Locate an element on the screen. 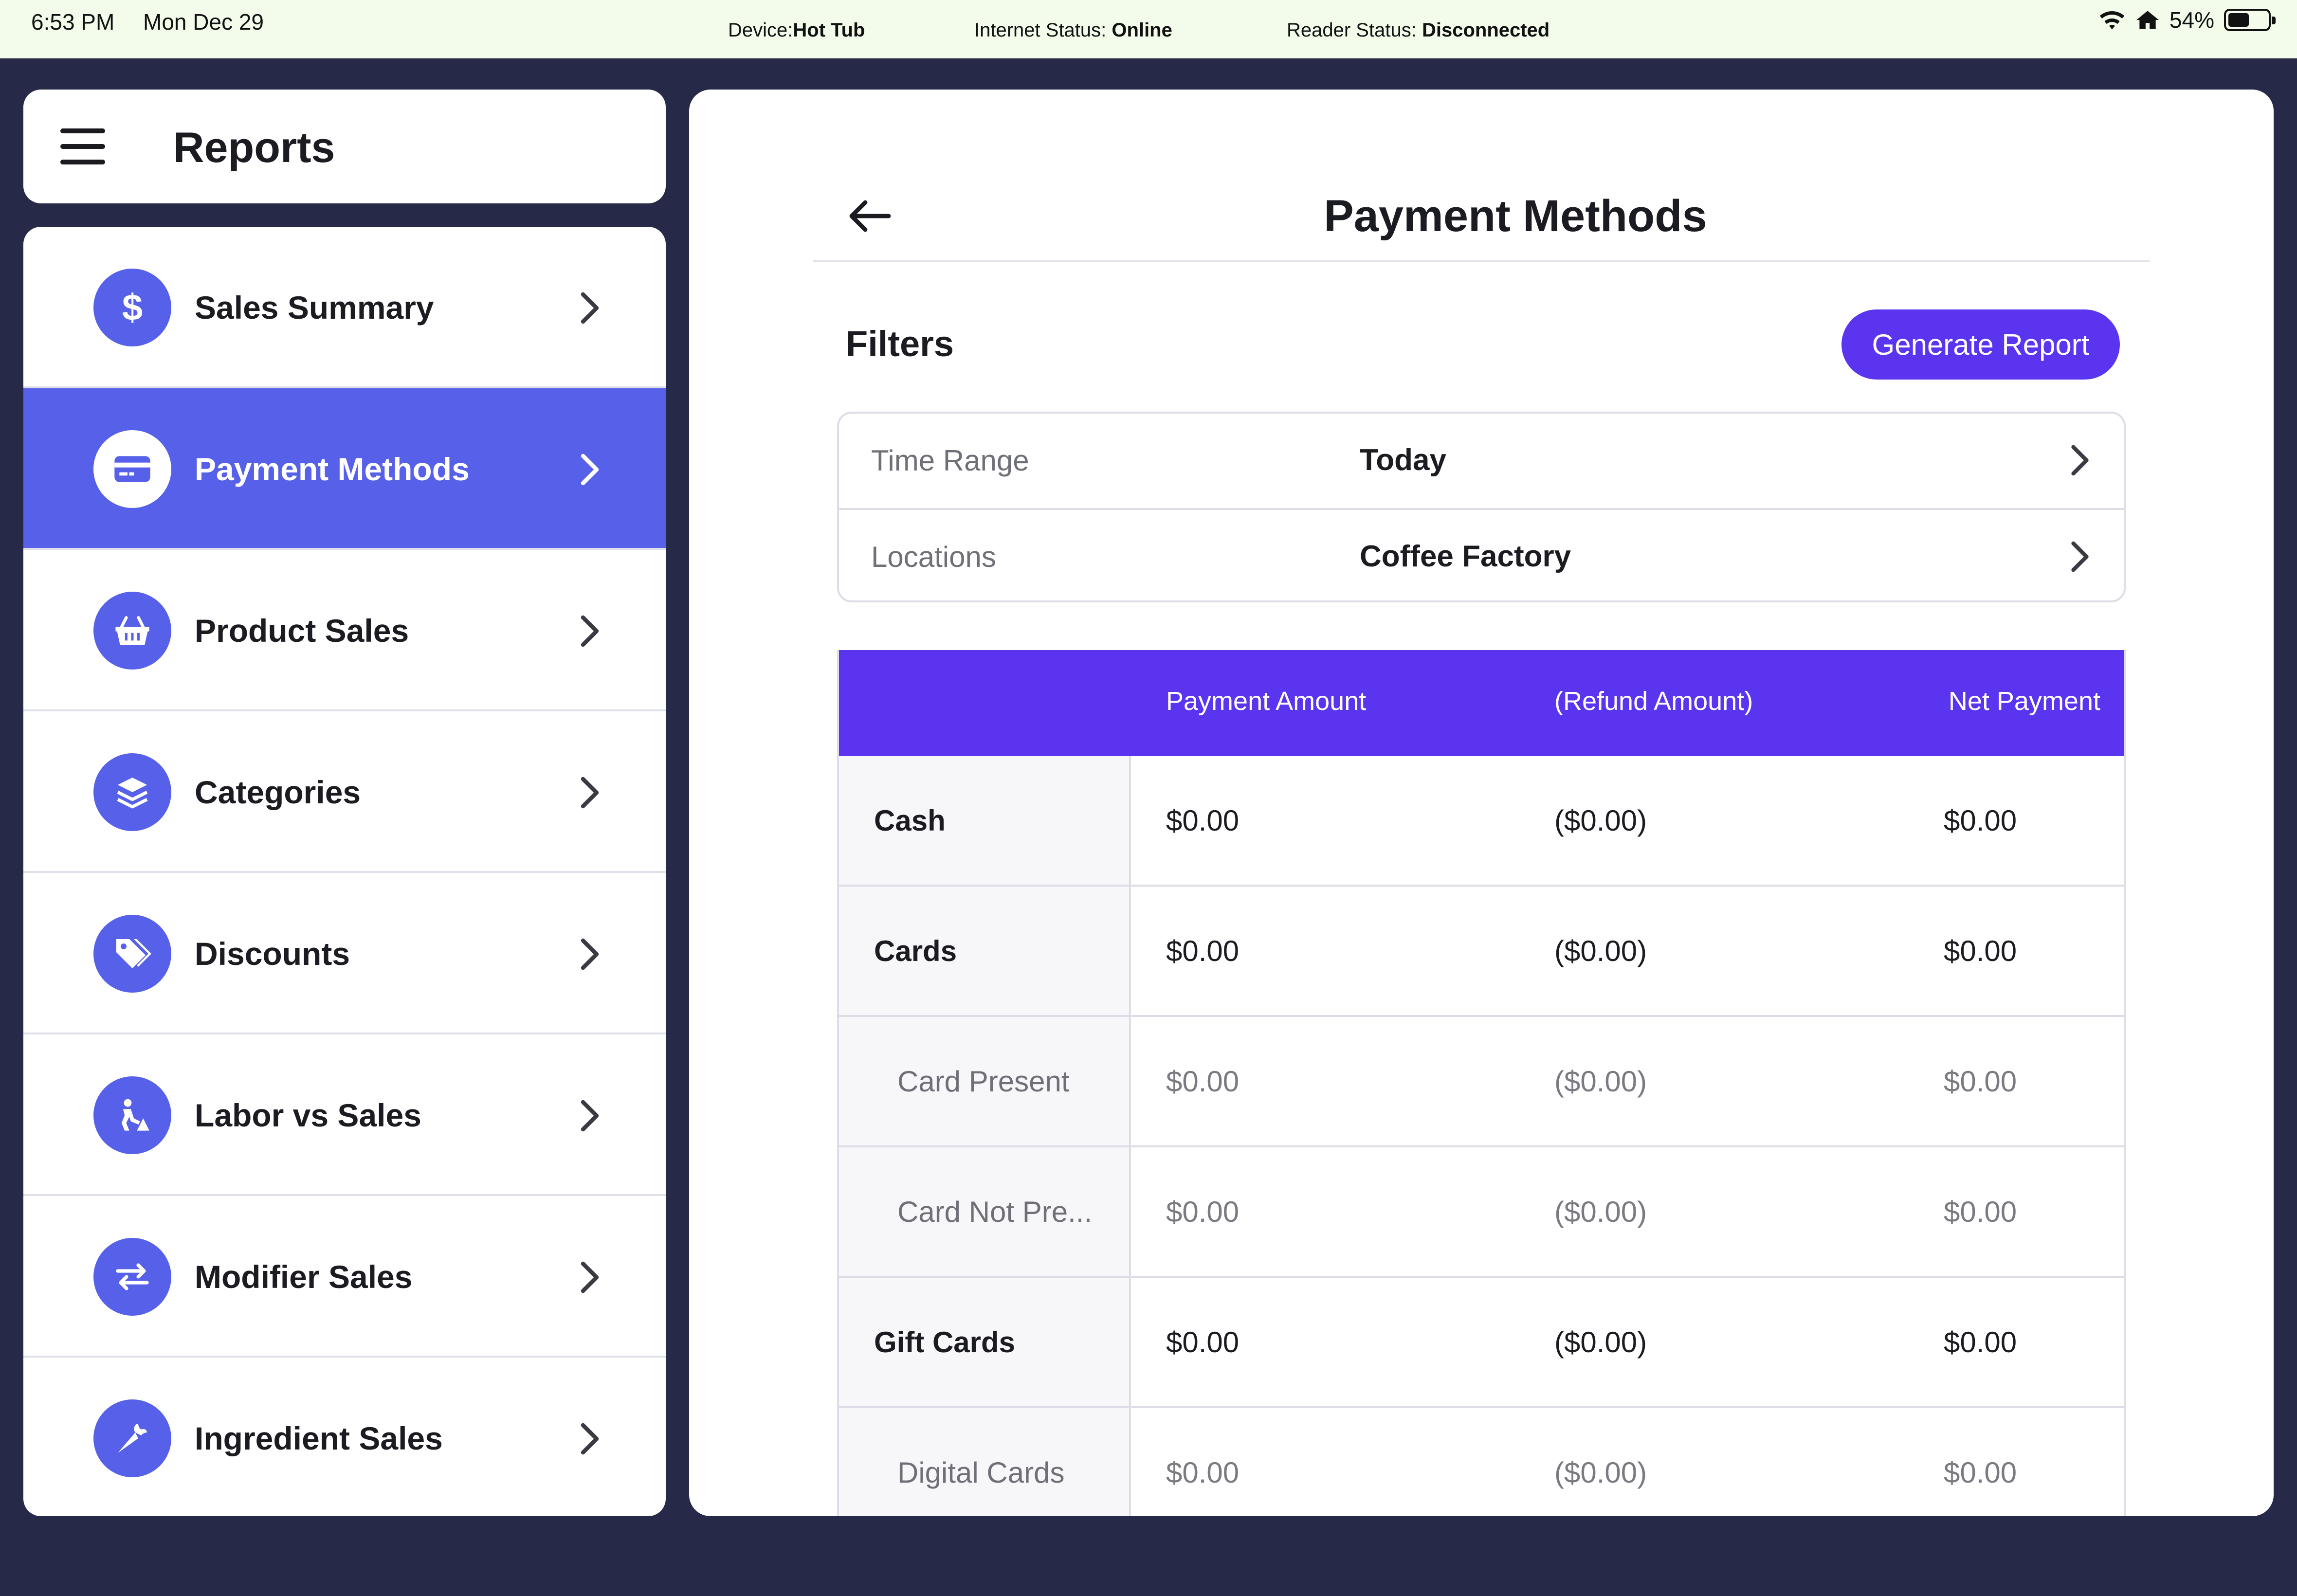 The image size is (2297, 1596). reader-status: Reader Status: Disconnected is located at coordinates (1418, 30).